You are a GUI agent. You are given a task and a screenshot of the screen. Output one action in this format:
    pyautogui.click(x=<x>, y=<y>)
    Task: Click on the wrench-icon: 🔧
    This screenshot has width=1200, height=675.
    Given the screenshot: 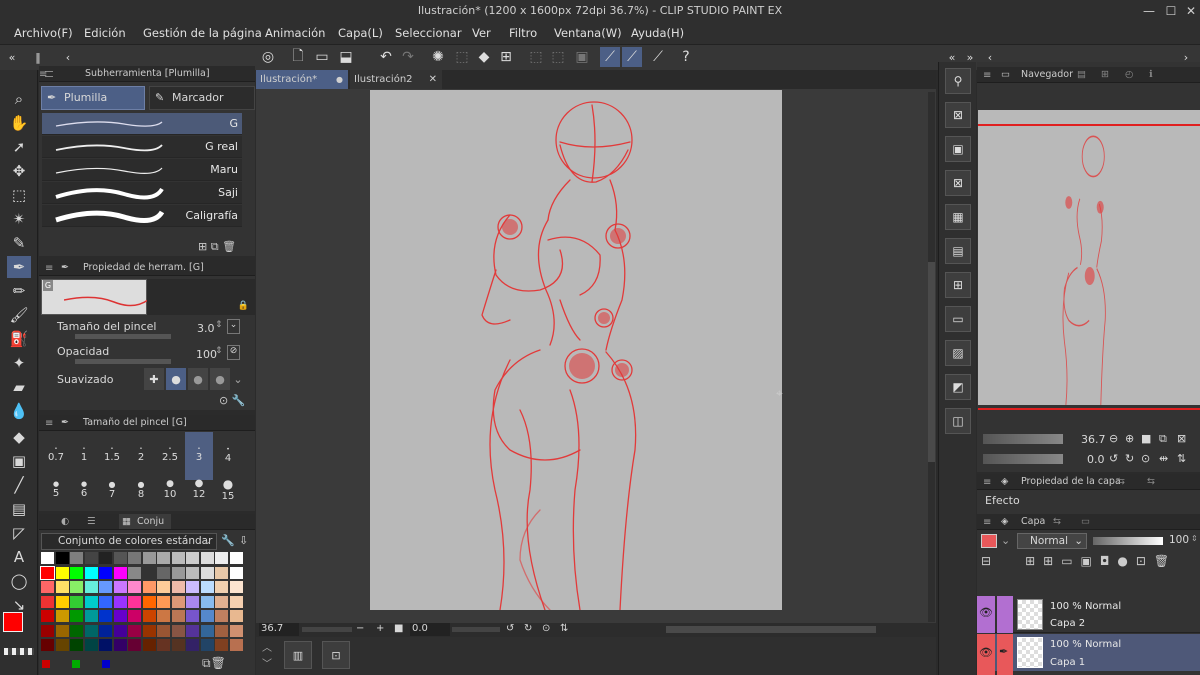 What is the action you would take?
    pyautogui.click(x=239, y=400)
    